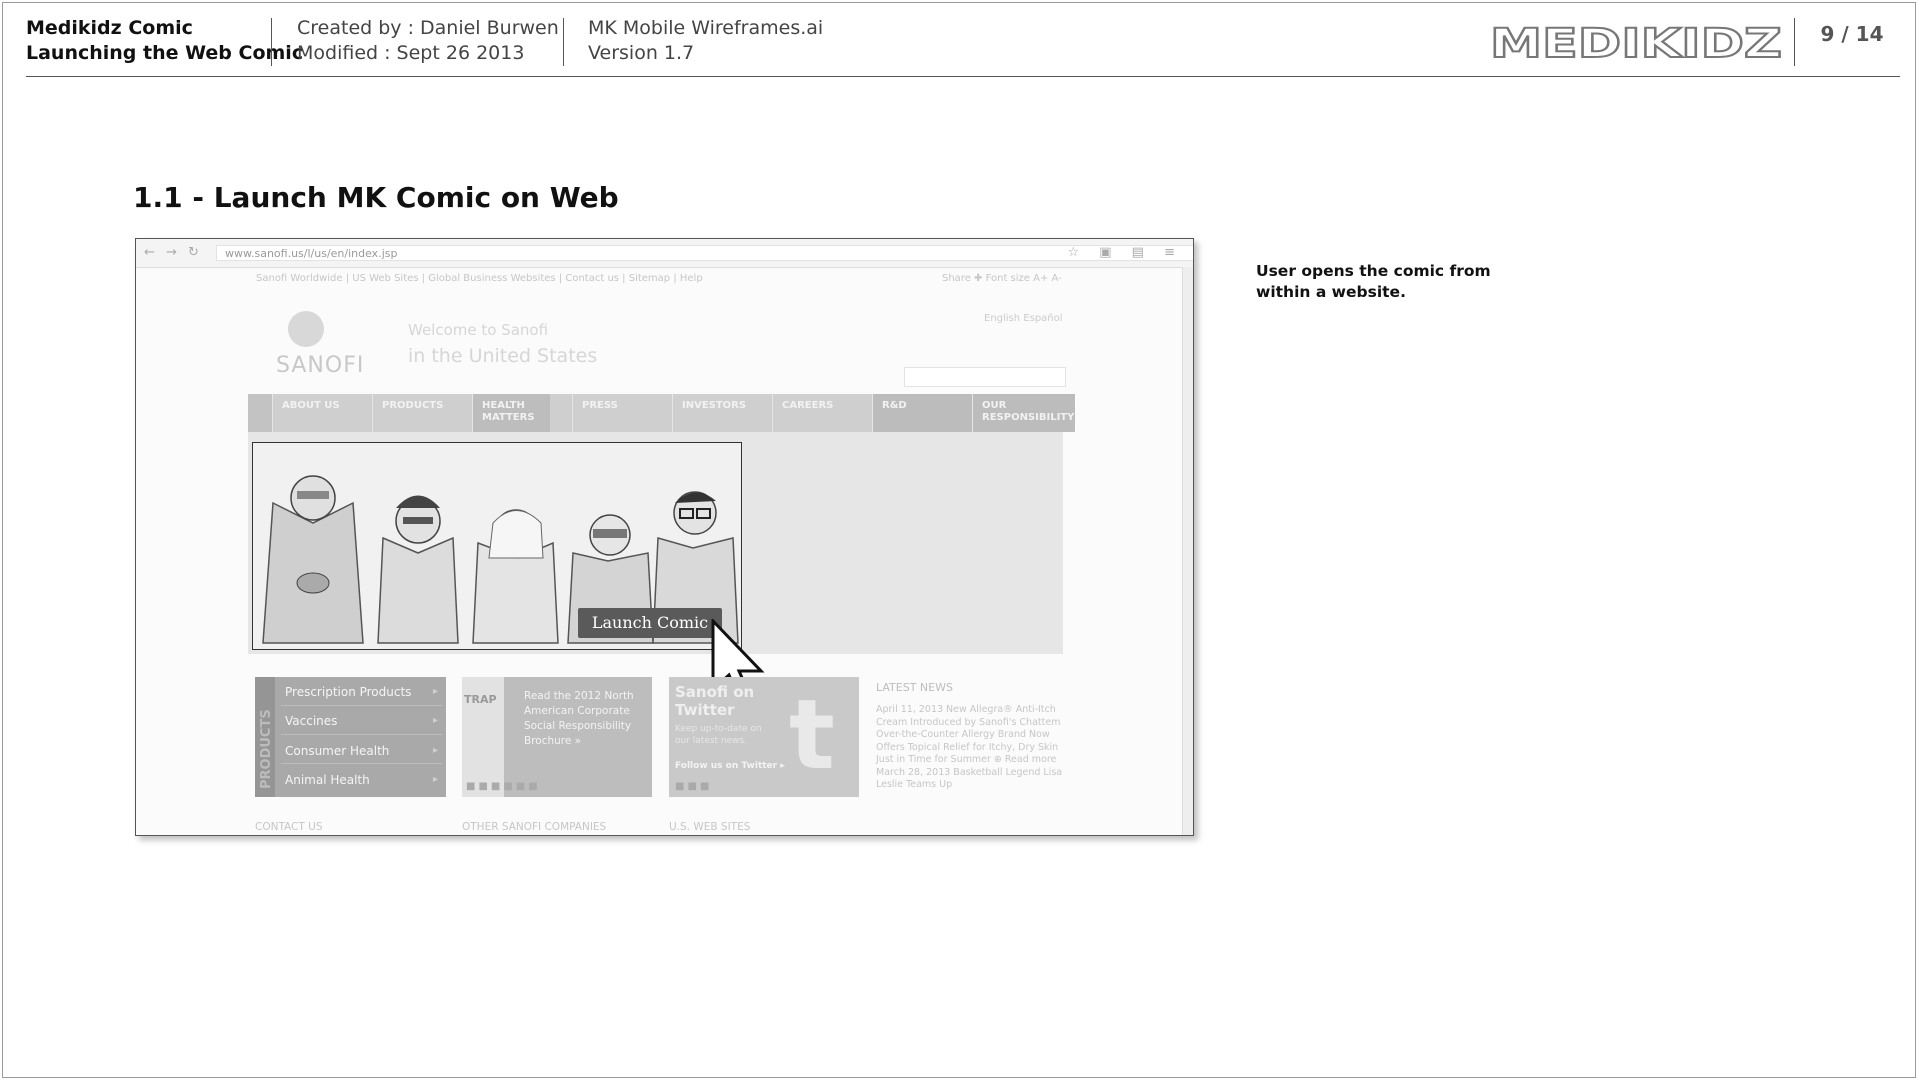 This screenshot has width=1920, height=1080. I want to click on product-link: Animal Health, so click(327, 780).